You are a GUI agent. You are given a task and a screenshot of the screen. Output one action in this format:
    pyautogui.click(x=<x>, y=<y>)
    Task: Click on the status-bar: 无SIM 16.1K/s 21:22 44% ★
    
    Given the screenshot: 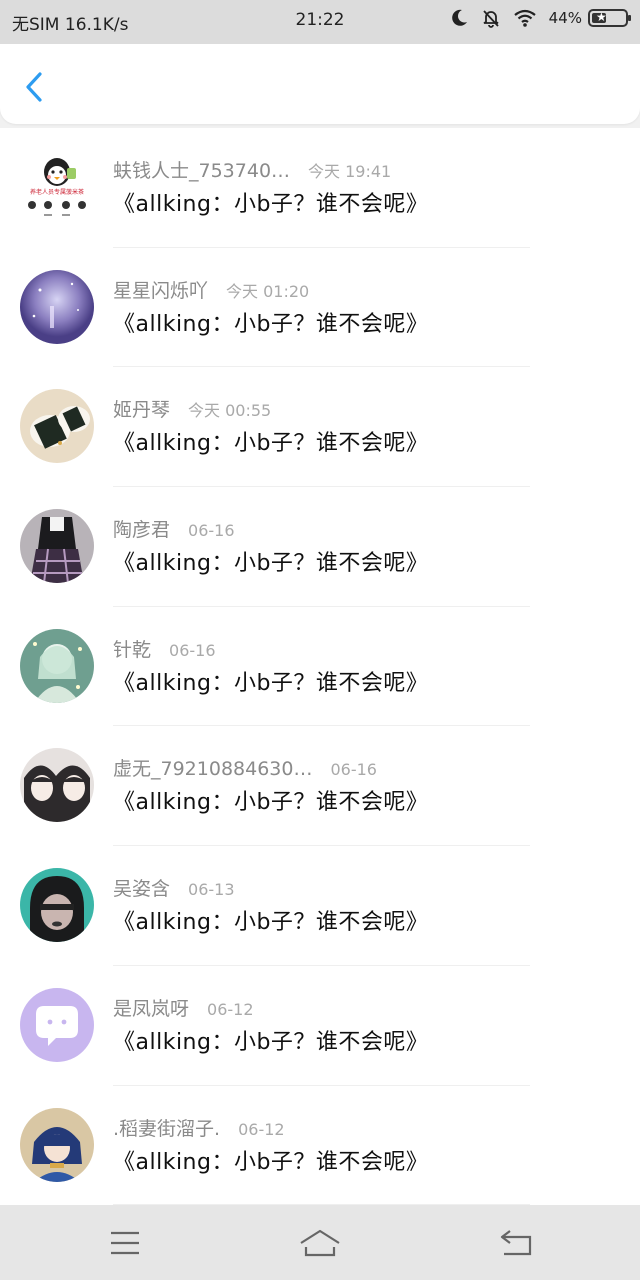 What is the action you would take?
    pyautogui.click(x=320, y=22)
    